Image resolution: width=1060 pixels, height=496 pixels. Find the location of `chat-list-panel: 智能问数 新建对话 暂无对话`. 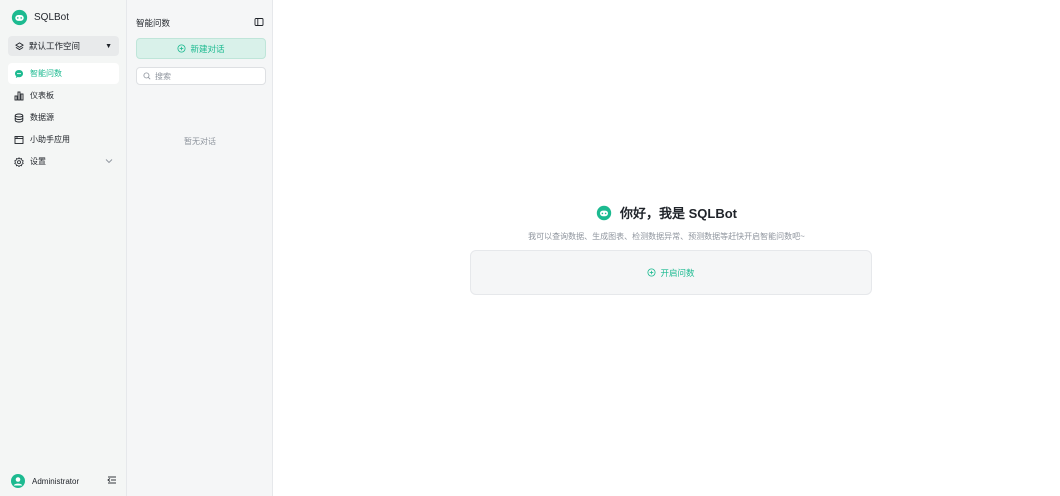

chat-list-panel: 智能问数 新建对话 暂无对话 is located at coordinates (200, 248).